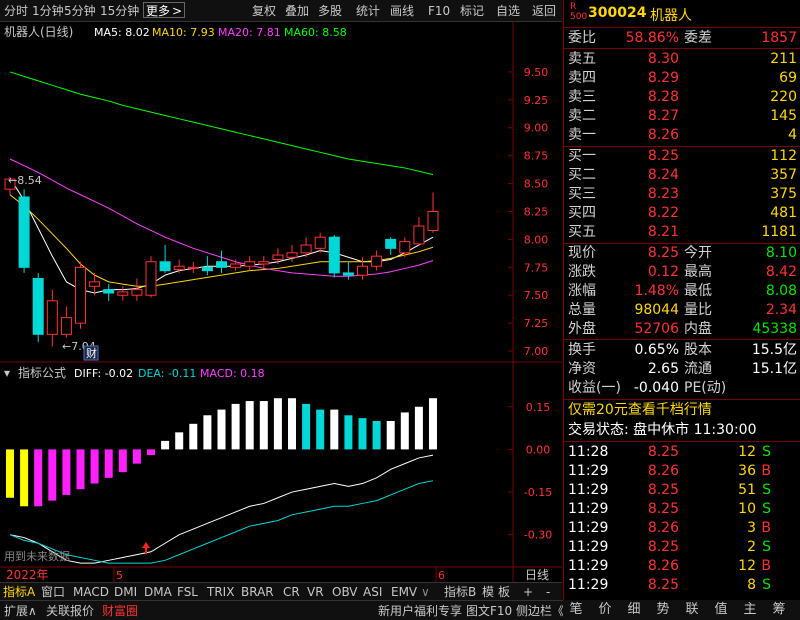 The image size is (800, 620). I want to click on toolbar-item-biaoji: 标记, so click(472, 11).